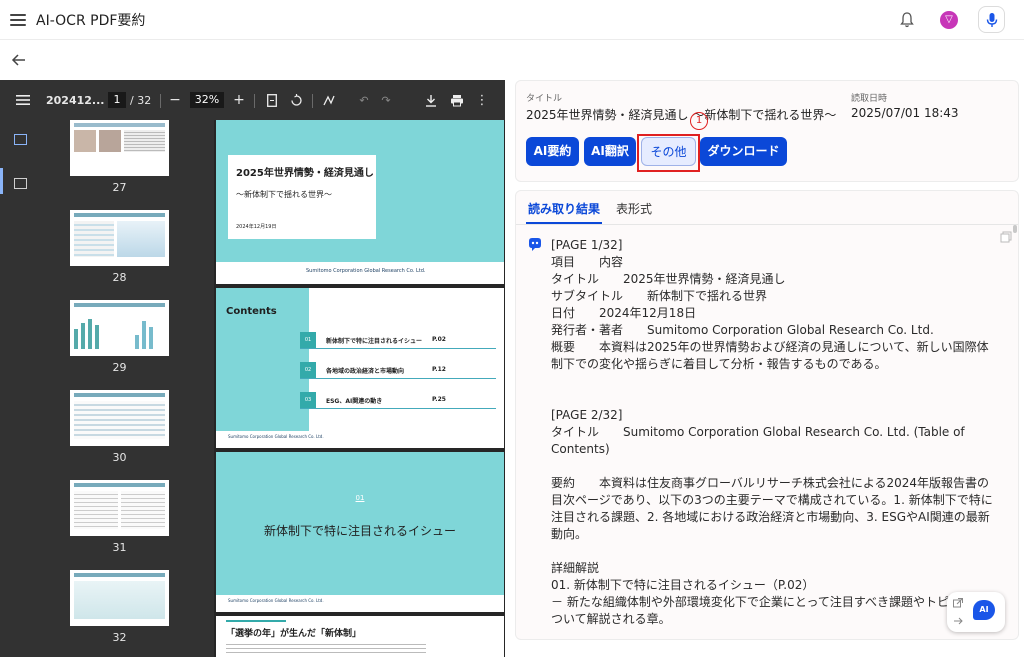  What do you see at coordinates (512, 20) in the screenshot?
I see `top-bar: AI-OCR PDF要約 ▽` at bounding box center [512, 20].